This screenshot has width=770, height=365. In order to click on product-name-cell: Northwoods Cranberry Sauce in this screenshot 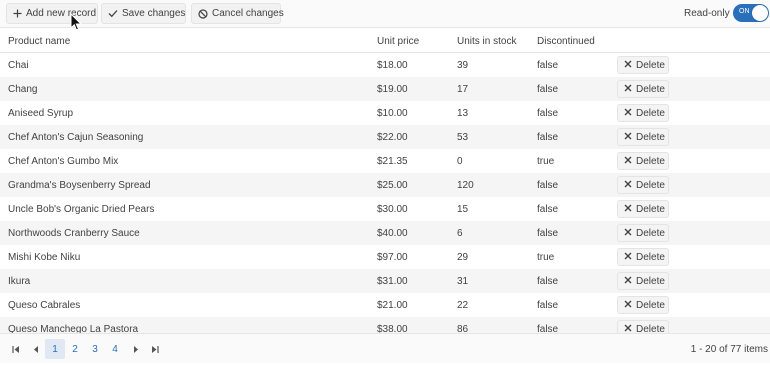, I will do `click(74, 233)`.